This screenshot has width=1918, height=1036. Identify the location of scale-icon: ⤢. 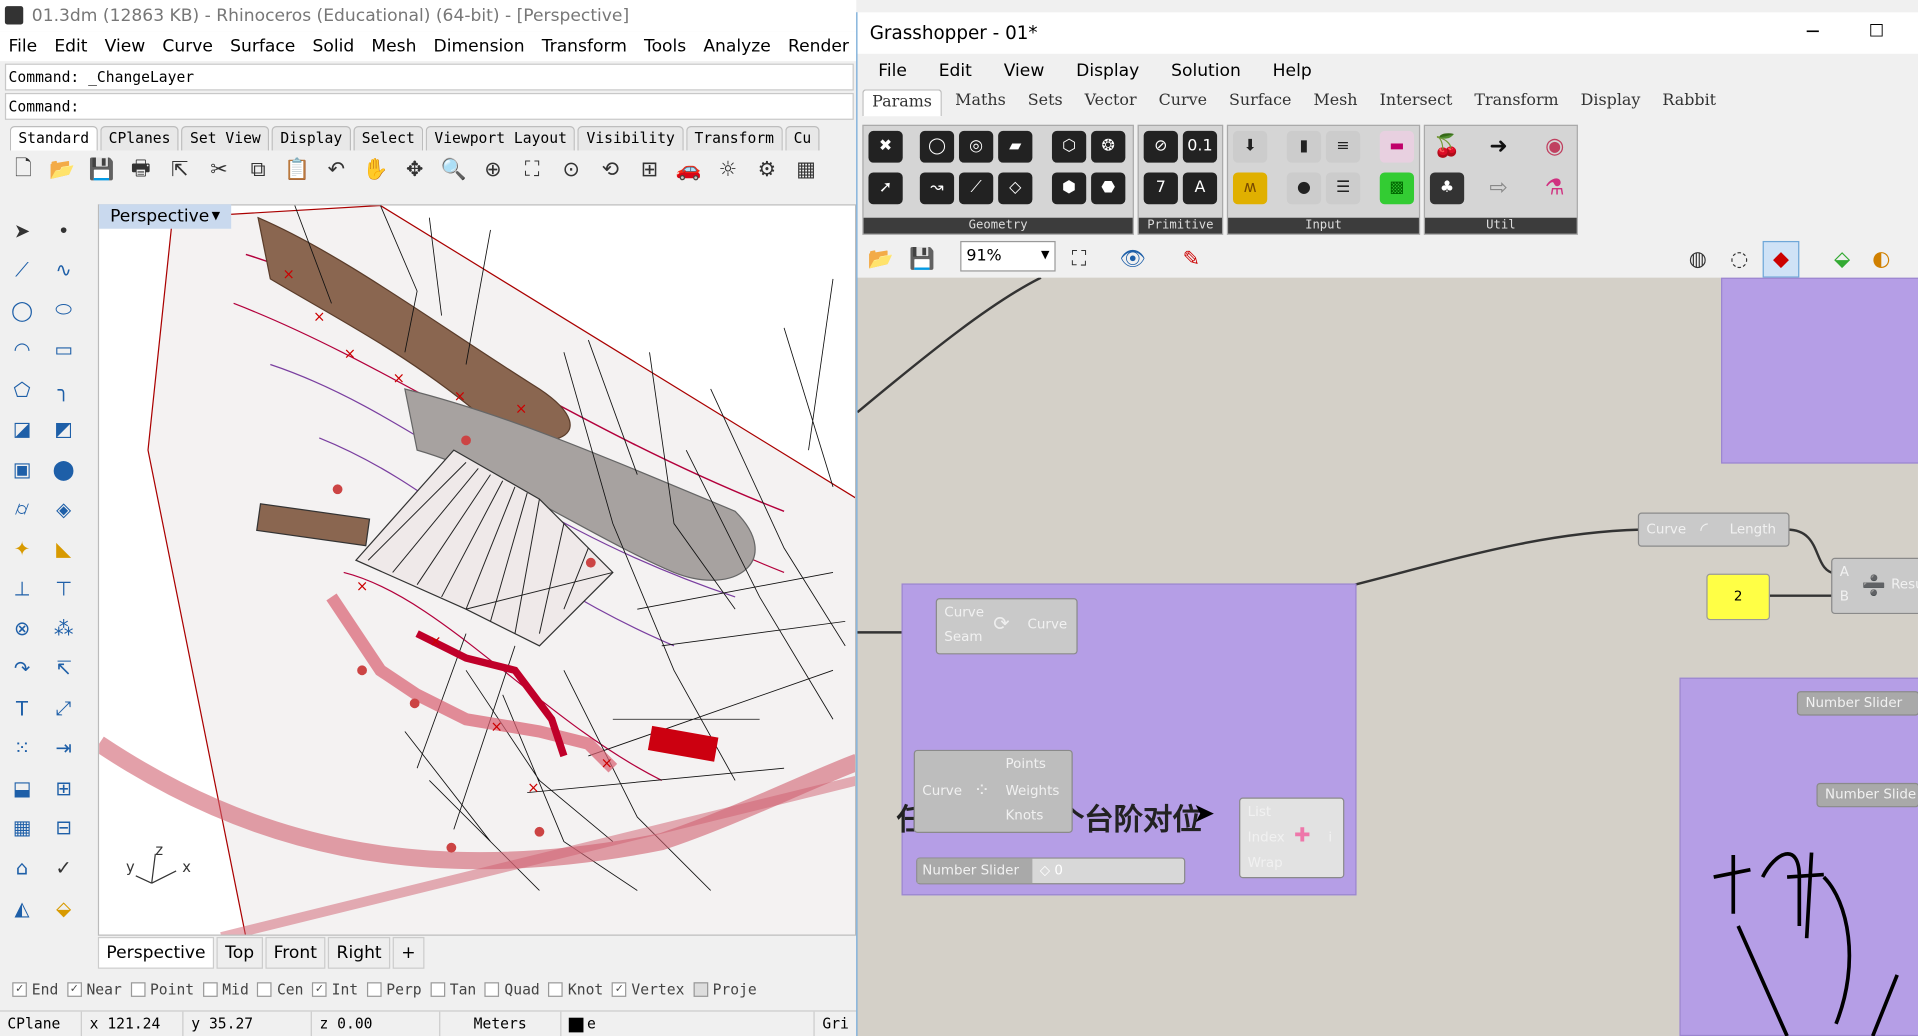
(63, 708).